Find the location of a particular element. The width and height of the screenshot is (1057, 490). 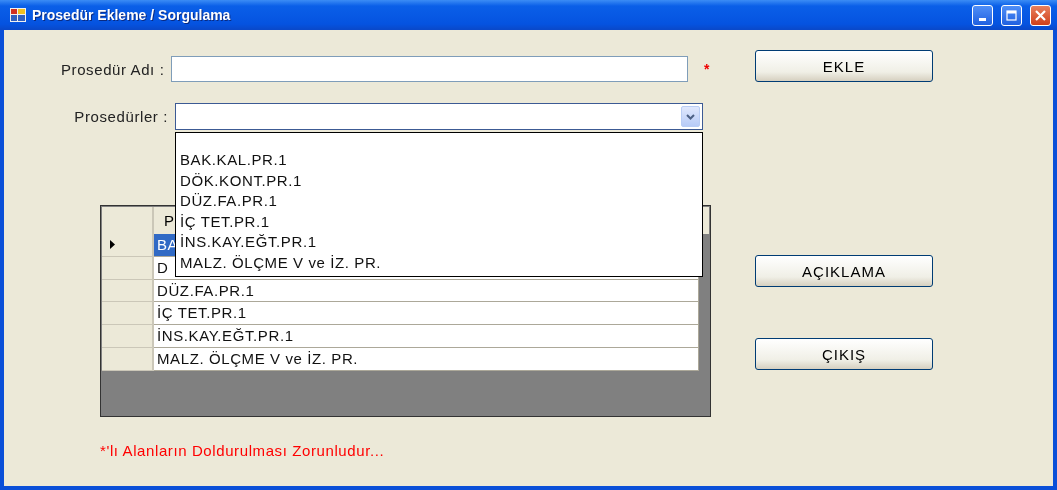

dropdown-button is located at coordinates (690, 116).